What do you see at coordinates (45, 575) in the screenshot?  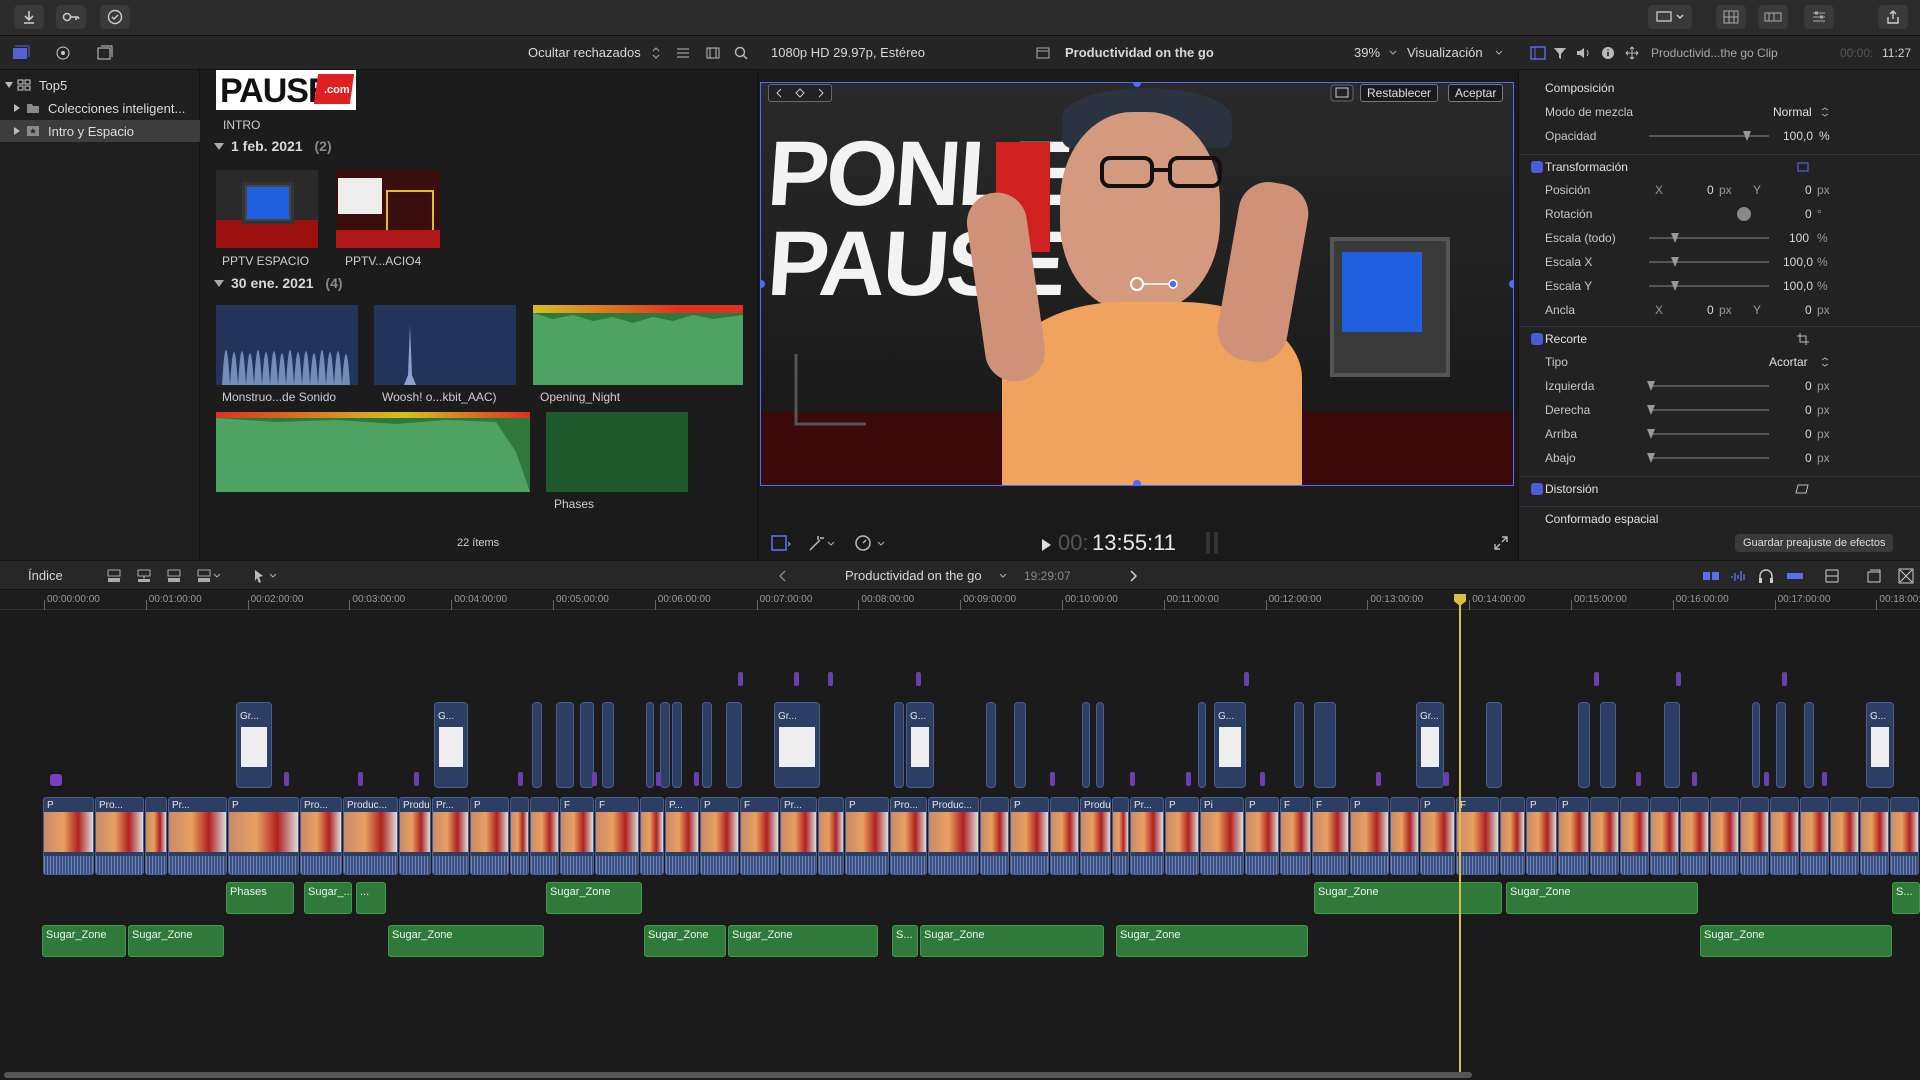 I see `index-button: Índice` at bounding box center [45, 575].